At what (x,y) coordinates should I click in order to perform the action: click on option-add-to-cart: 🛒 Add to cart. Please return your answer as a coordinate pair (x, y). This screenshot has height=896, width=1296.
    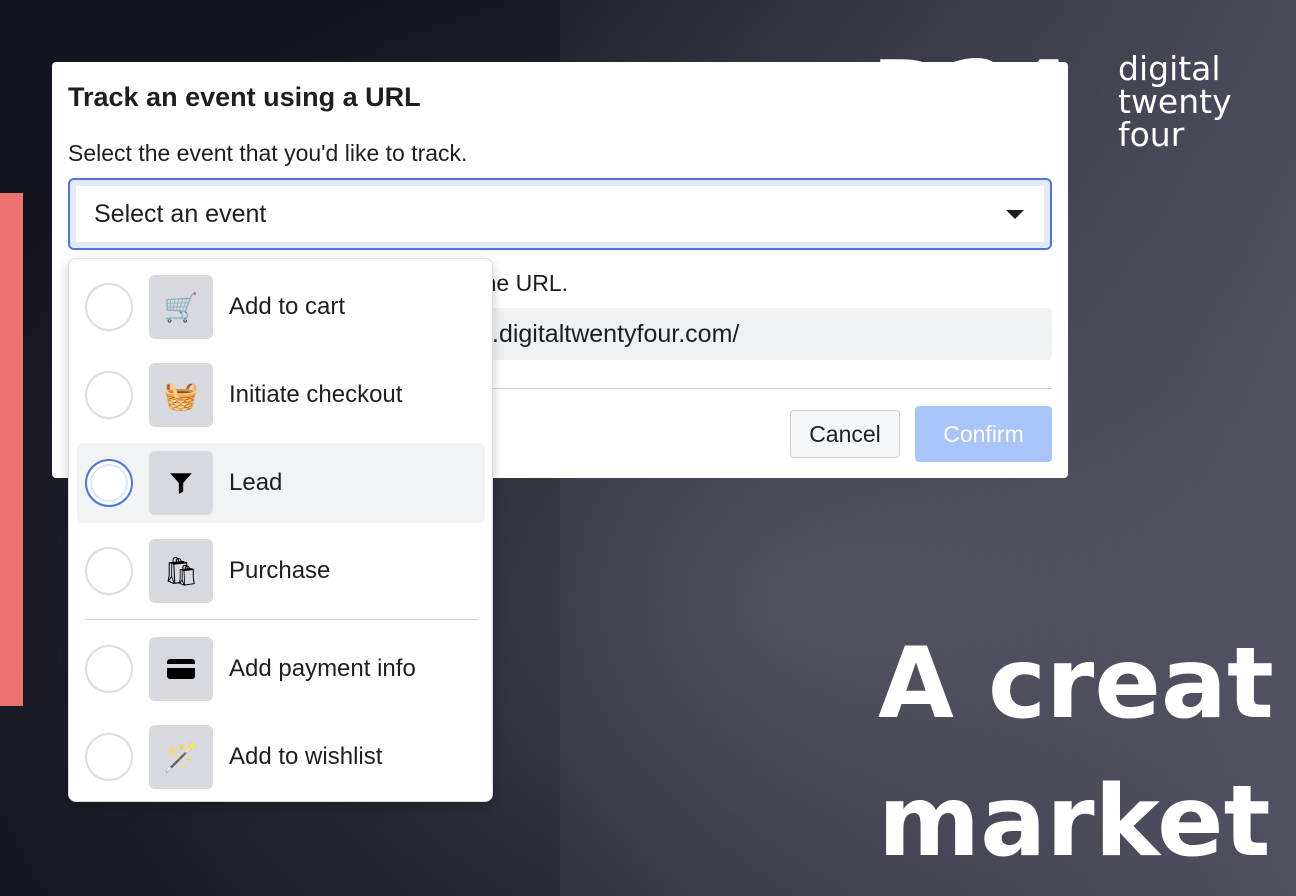
    Looking at the image, I should click on (281, 307).